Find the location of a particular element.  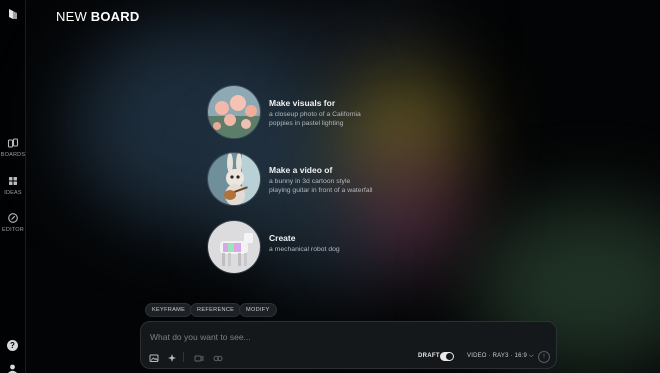

reference-chip: REFERENCE is located at coordinates (216, 310).